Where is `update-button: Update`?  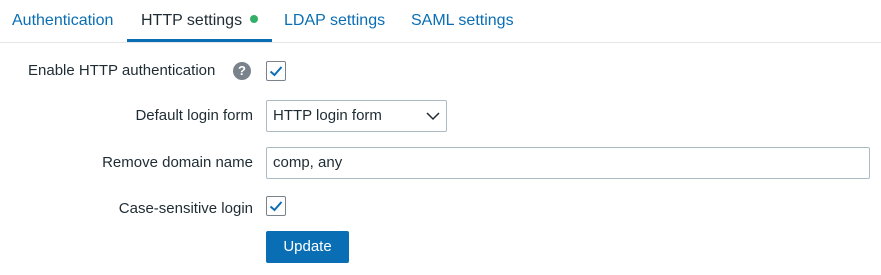
update-button: Update is located at coordinates (307, 247).